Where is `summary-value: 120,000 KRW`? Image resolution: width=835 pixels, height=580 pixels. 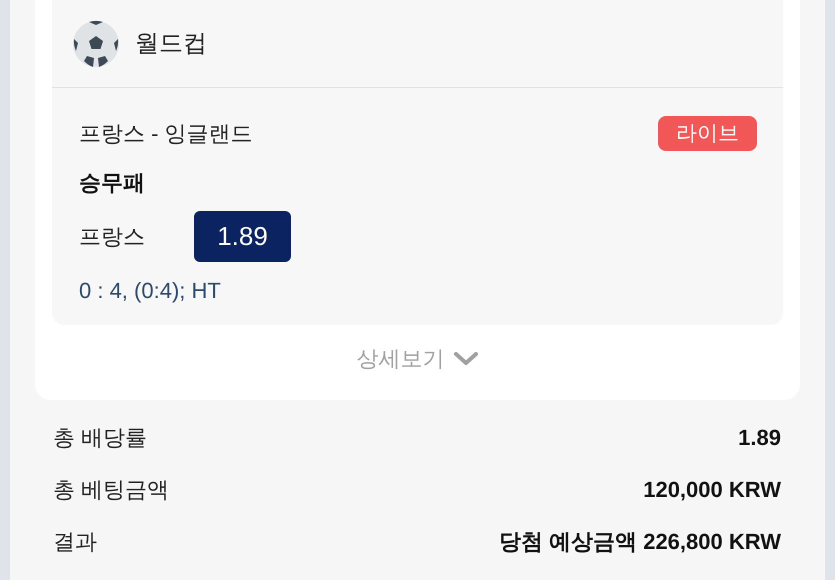
summary-value: 120,000 KRW is located at coordinates (712, 490).